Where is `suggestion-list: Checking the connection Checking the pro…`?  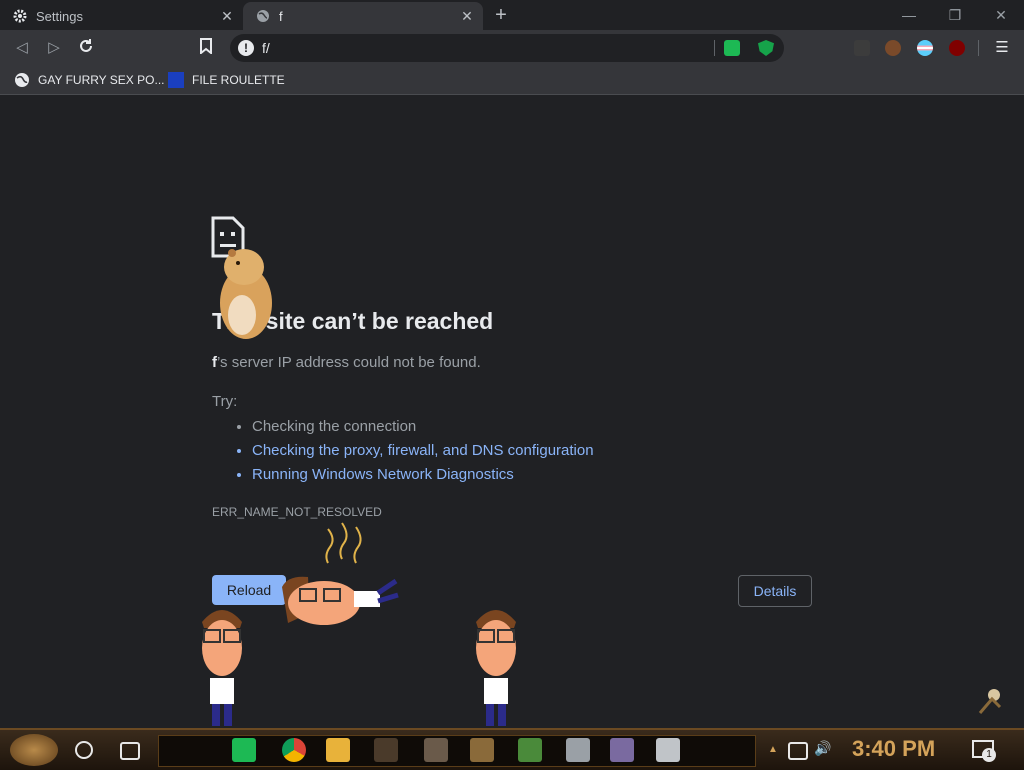
suggestion-list: Checking the connection Checking the pro… is located at coordinates (412, 451).